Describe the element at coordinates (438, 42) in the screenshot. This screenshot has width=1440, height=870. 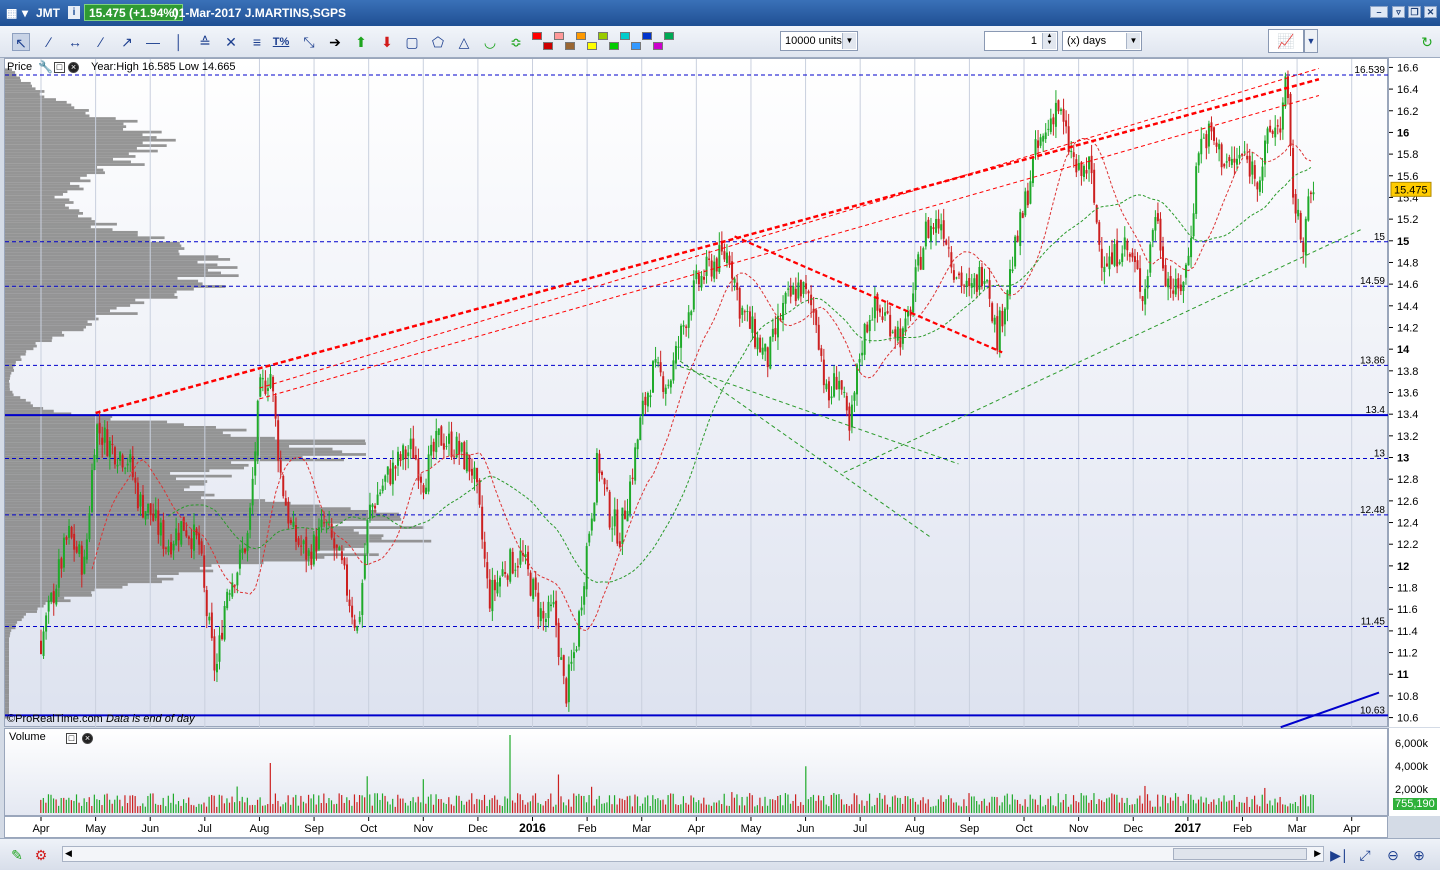
I see `lasso-icon: ⬠` at that location.